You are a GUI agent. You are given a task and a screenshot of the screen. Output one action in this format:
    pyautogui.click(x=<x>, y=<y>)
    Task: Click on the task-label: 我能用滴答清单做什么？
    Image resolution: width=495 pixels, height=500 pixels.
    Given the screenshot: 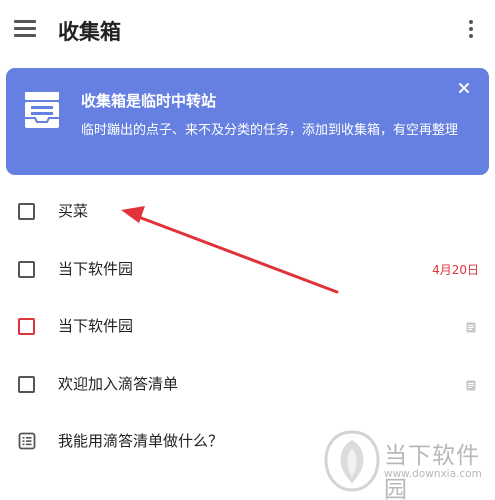 What is the action you would take?
    pyautogui.click(x=141, y=441)
    